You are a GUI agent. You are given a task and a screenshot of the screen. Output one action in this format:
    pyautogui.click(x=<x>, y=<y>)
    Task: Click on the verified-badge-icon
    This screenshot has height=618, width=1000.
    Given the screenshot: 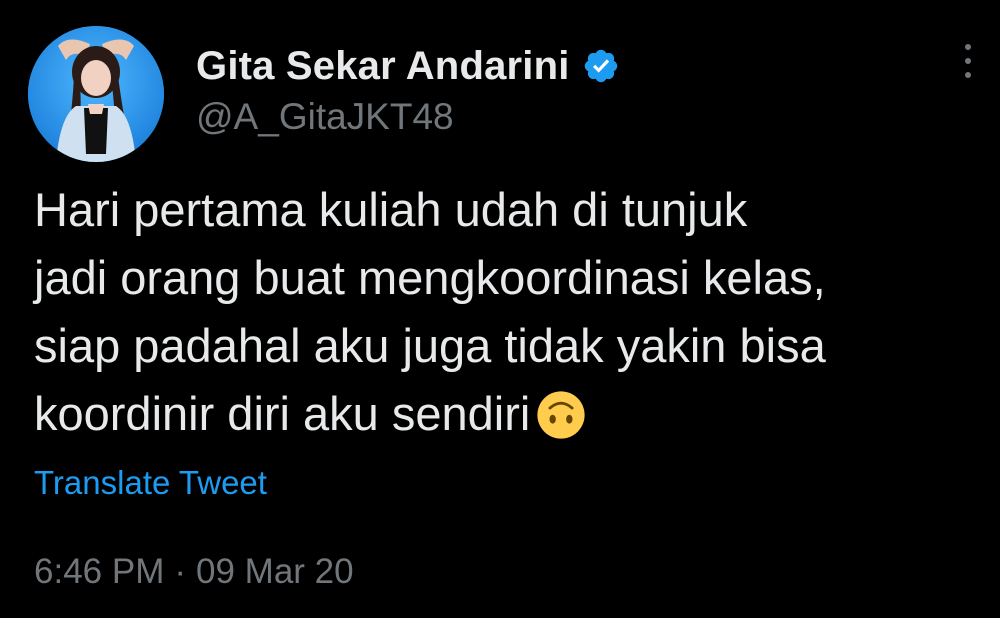 What is the action you would take?
    pyautogui.click(x=600, y=66)
    